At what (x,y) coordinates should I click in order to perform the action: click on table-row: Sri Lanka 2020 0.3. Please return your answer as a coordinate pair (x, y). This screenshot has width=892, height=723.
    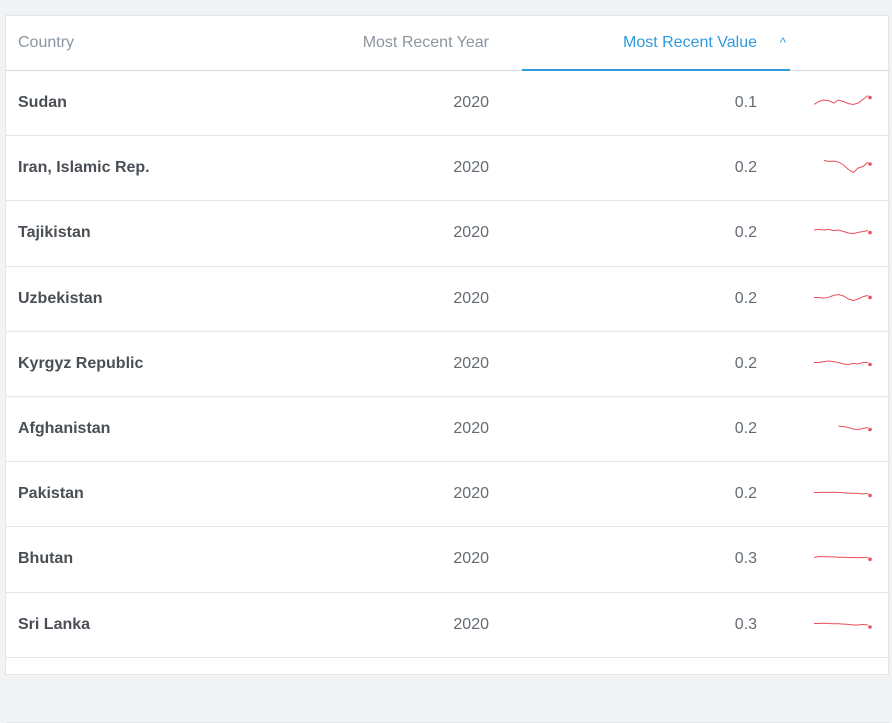
    Looking at the image, I should click on (448, 625).